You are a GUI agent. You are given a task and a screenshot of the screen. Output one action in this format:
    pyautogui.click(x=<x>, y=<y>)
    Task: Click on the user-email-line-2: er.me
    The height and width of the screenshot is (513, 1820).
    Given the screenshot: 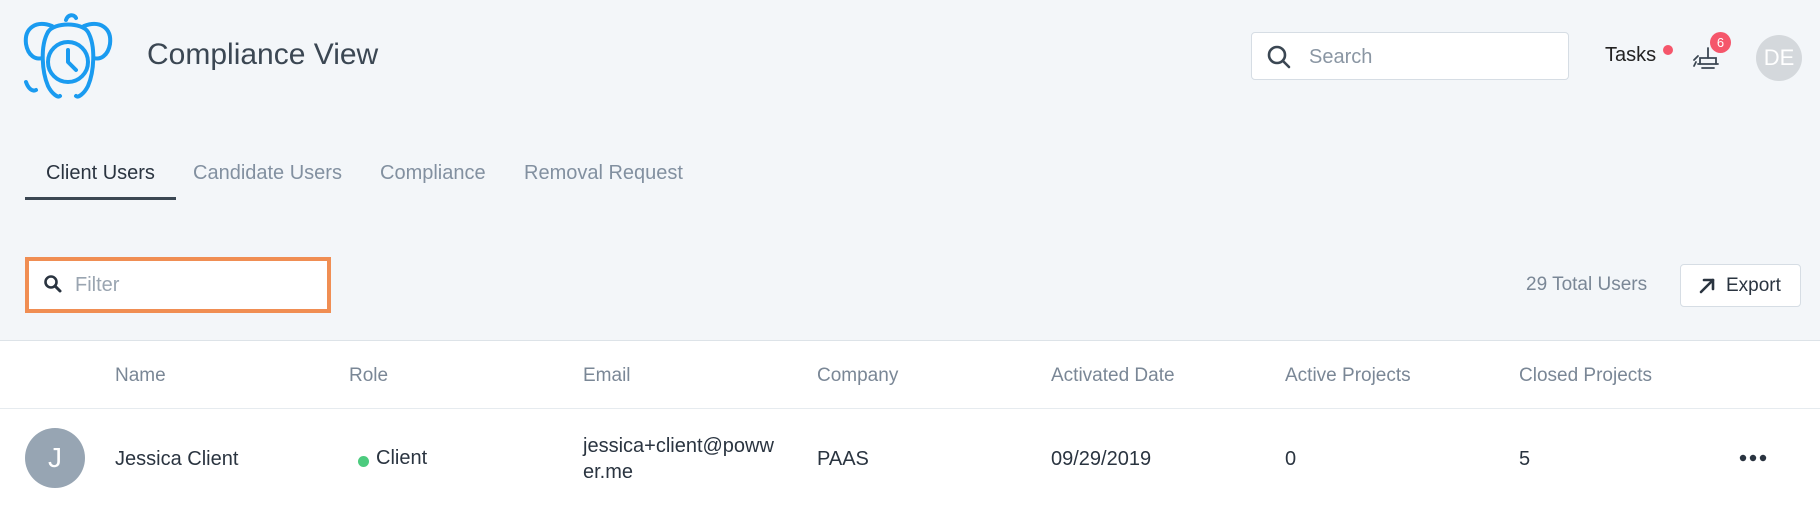 What is the action you would take?
    pyautogui.click(x=608, y=472)
    